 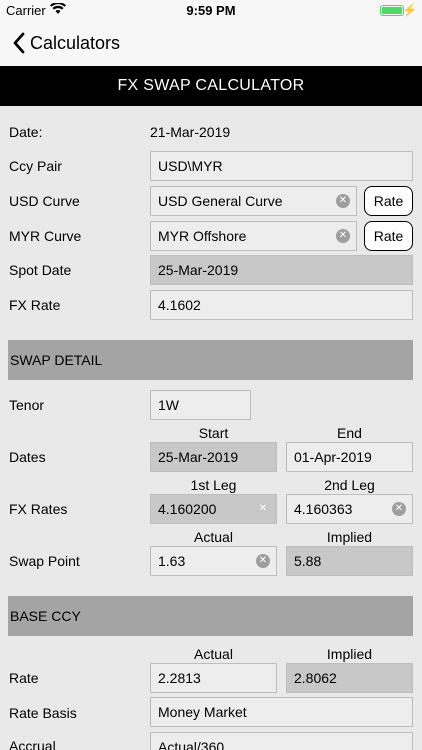 I want to click on myr-curve-field: MYR Offshore ✕, so click(x=253, y=236).